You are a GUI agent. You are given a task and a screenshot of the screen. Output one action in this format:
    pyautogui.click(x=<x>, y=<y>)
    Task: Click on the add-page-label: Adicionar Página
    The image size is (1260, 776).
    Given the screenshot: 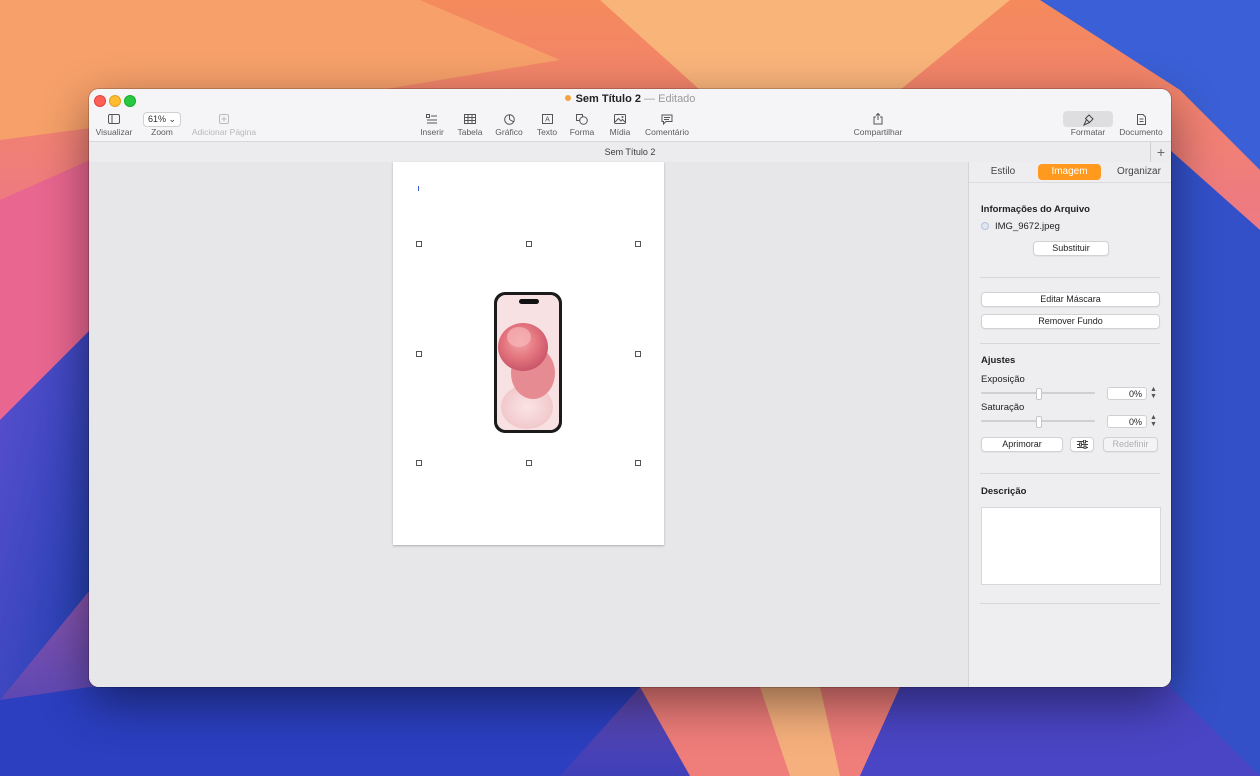 What is the action you would take?
    pyautogui.click(x=224, y=132)
    